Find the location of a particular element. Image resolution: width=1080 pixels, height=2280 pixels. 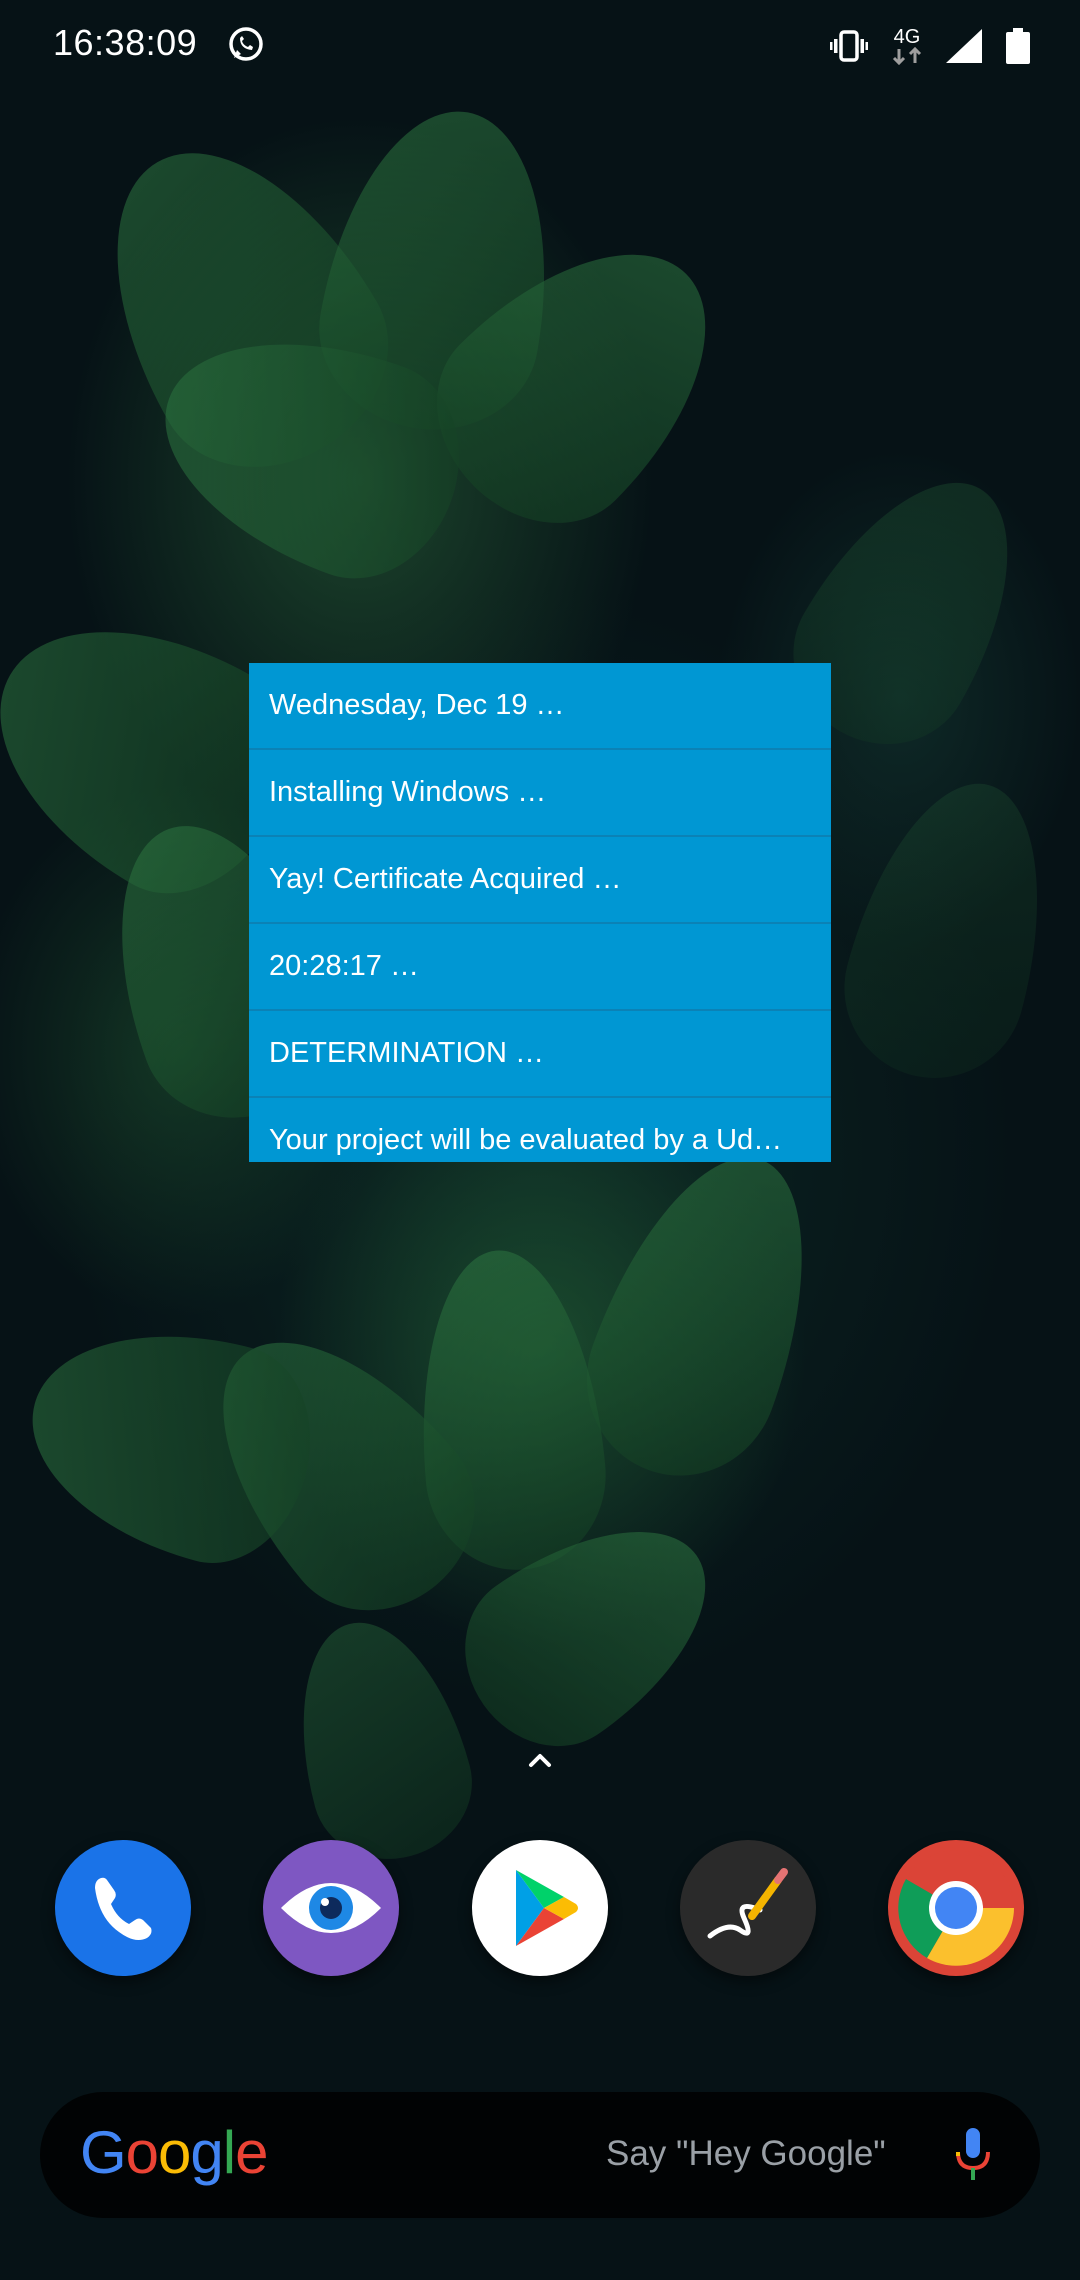

search-hint: Say "Hey Google" is located at coordinates (746, 2153).